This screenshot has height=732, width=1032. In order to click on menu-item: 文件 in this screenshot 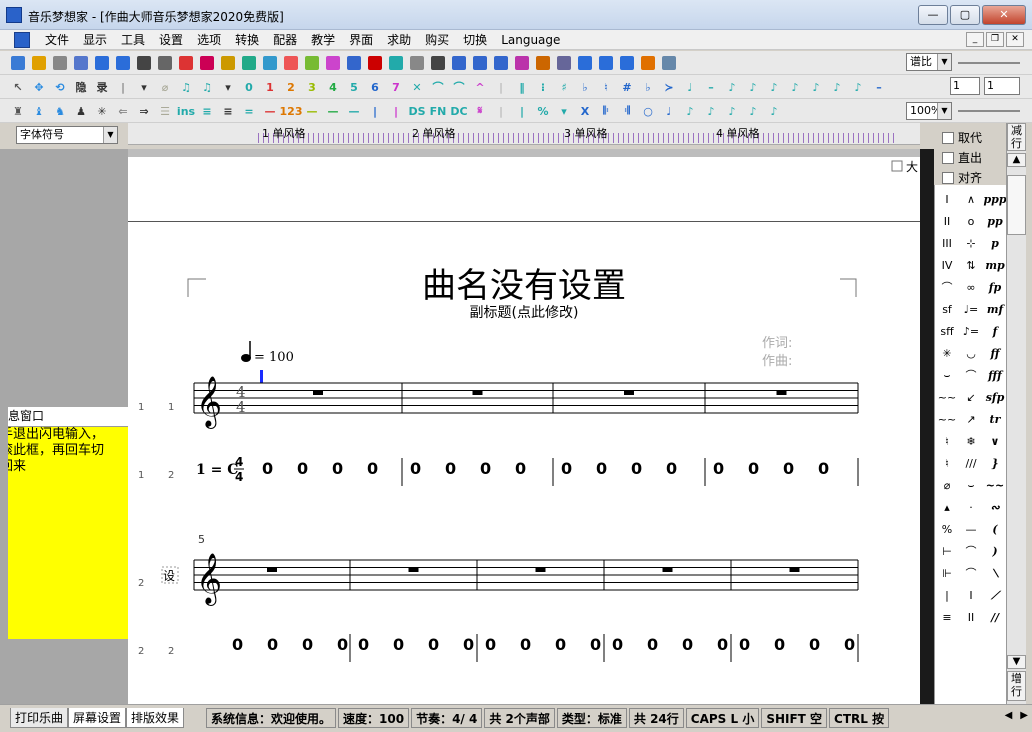, I will do `click(57, 40)`.